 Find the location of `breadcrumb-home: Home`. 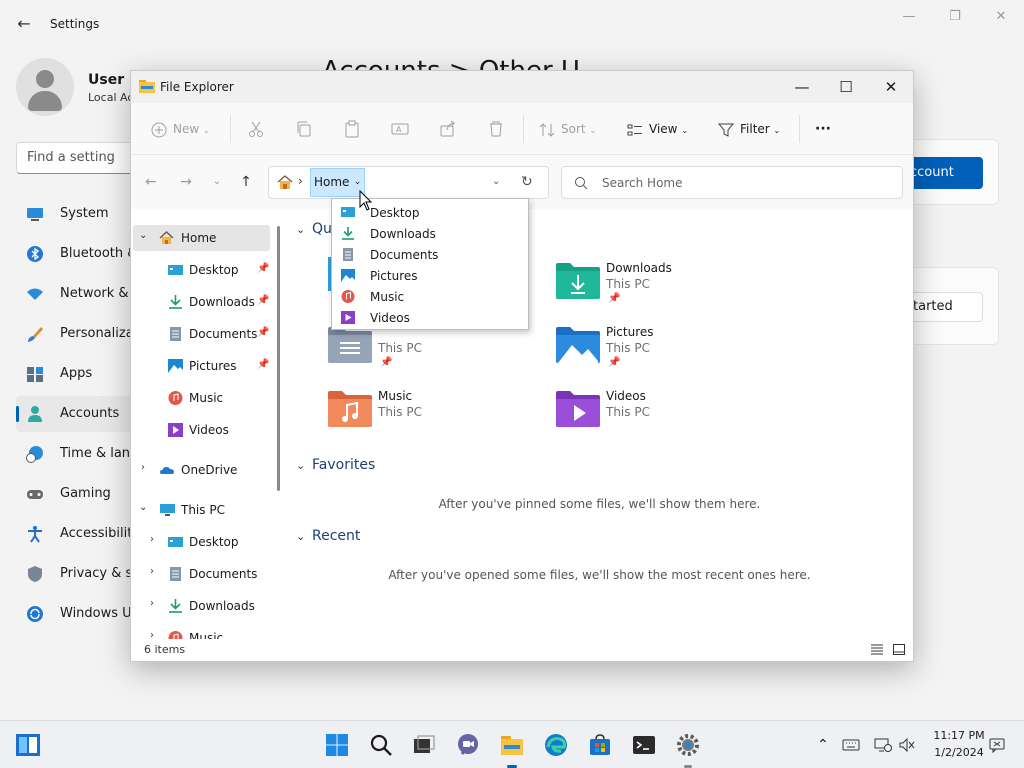

breadcrumb-home: Home is located at coordinates (331, 182).